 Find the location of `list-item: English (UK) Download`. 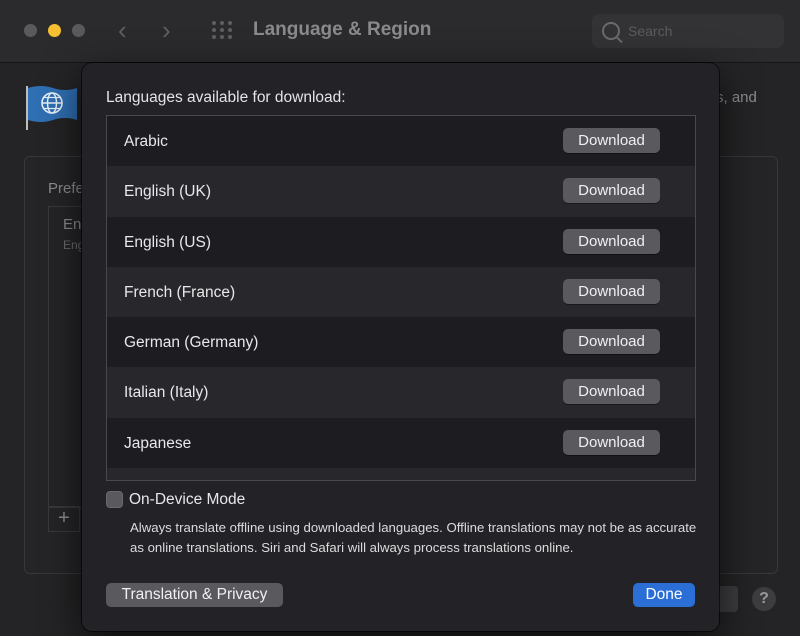

list-item: English (UK) Download is located at coordinates (401, 191).